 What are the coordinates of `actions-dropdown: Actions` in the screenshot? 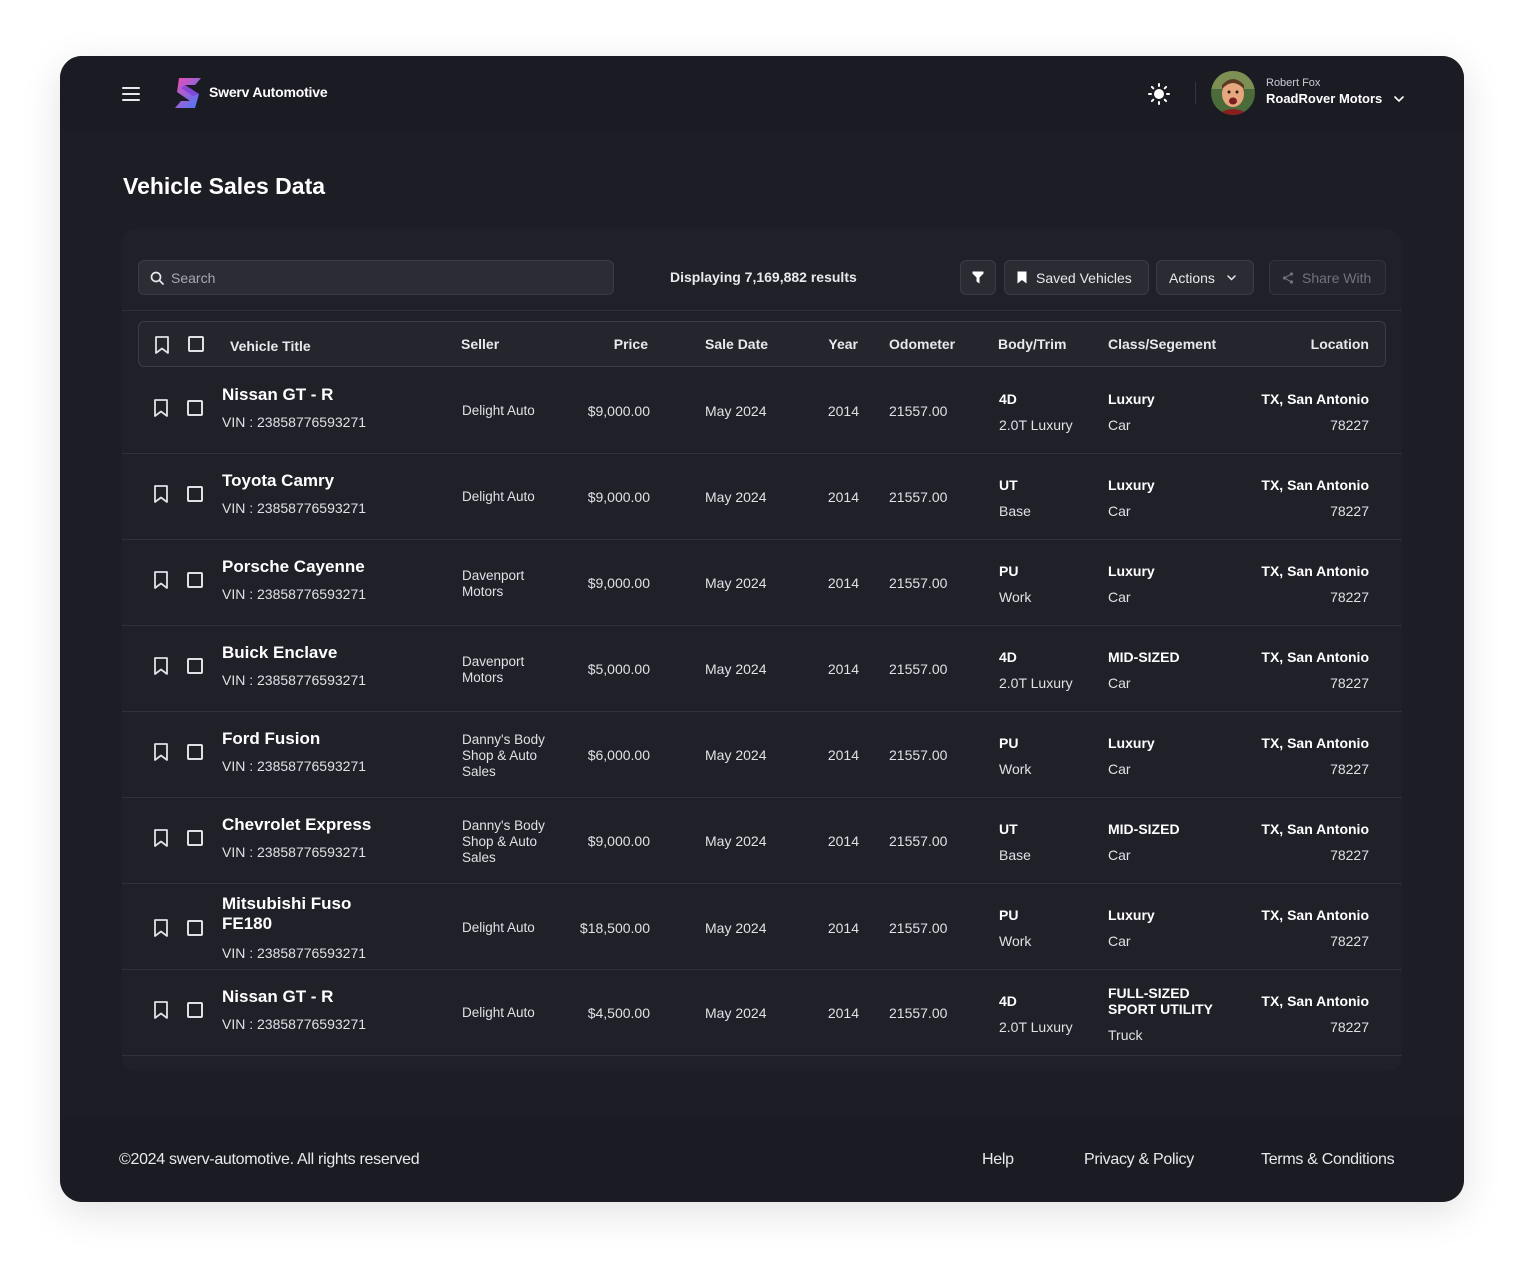 It's located at (1205, 277).